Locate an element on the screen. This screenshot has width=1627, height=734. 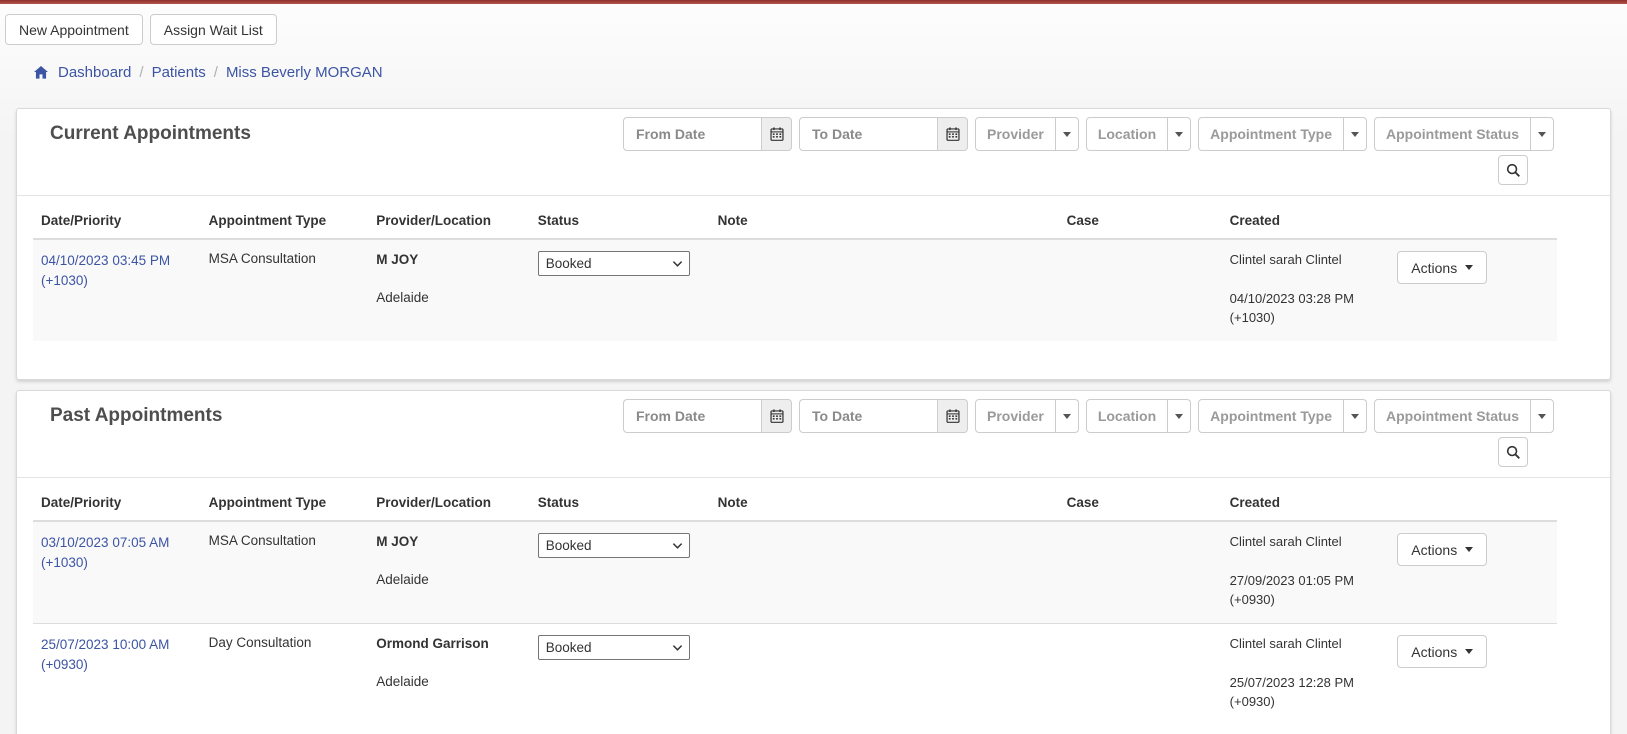
appointment-type-cell: Day Consultation is located at coordinates (260, 642).